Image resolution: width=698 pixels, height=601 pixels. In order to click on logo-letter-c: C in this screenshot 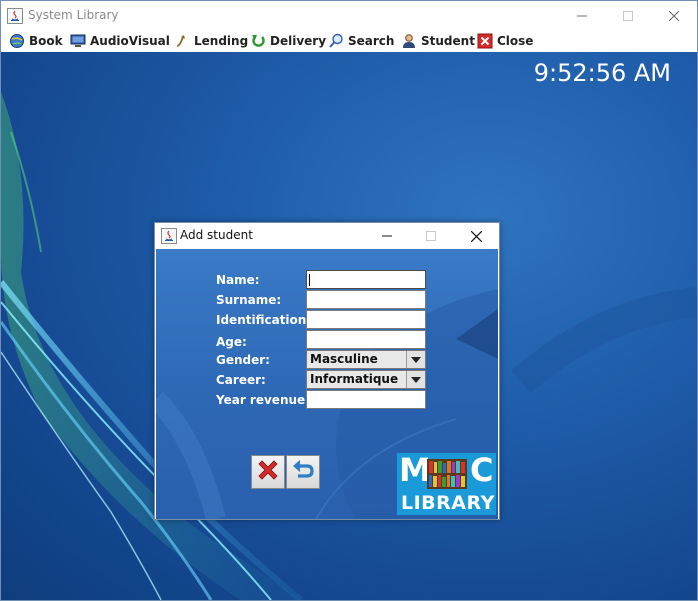, I will do `click(482, 470)`.